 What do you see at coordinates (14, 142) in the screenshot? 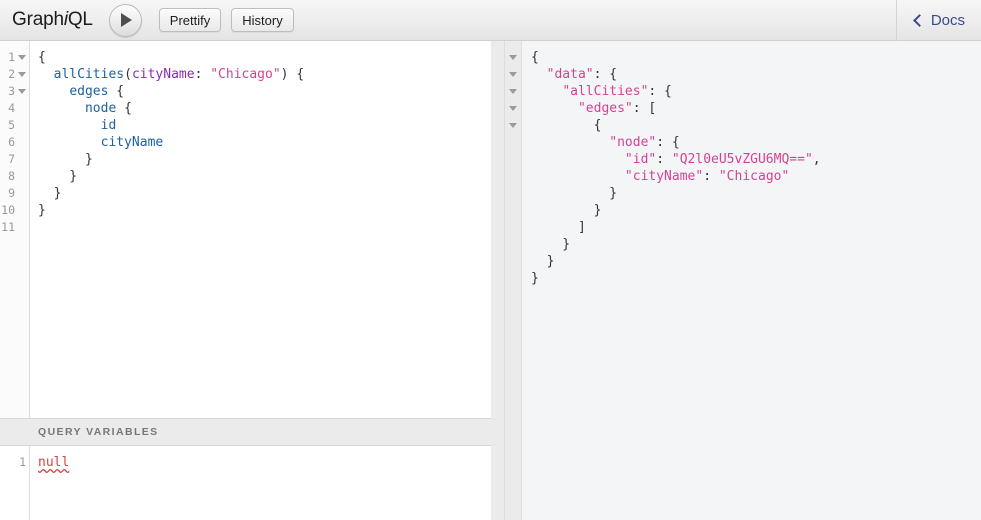
I see `gutter-line: 6` at bounding box center [14, 142].